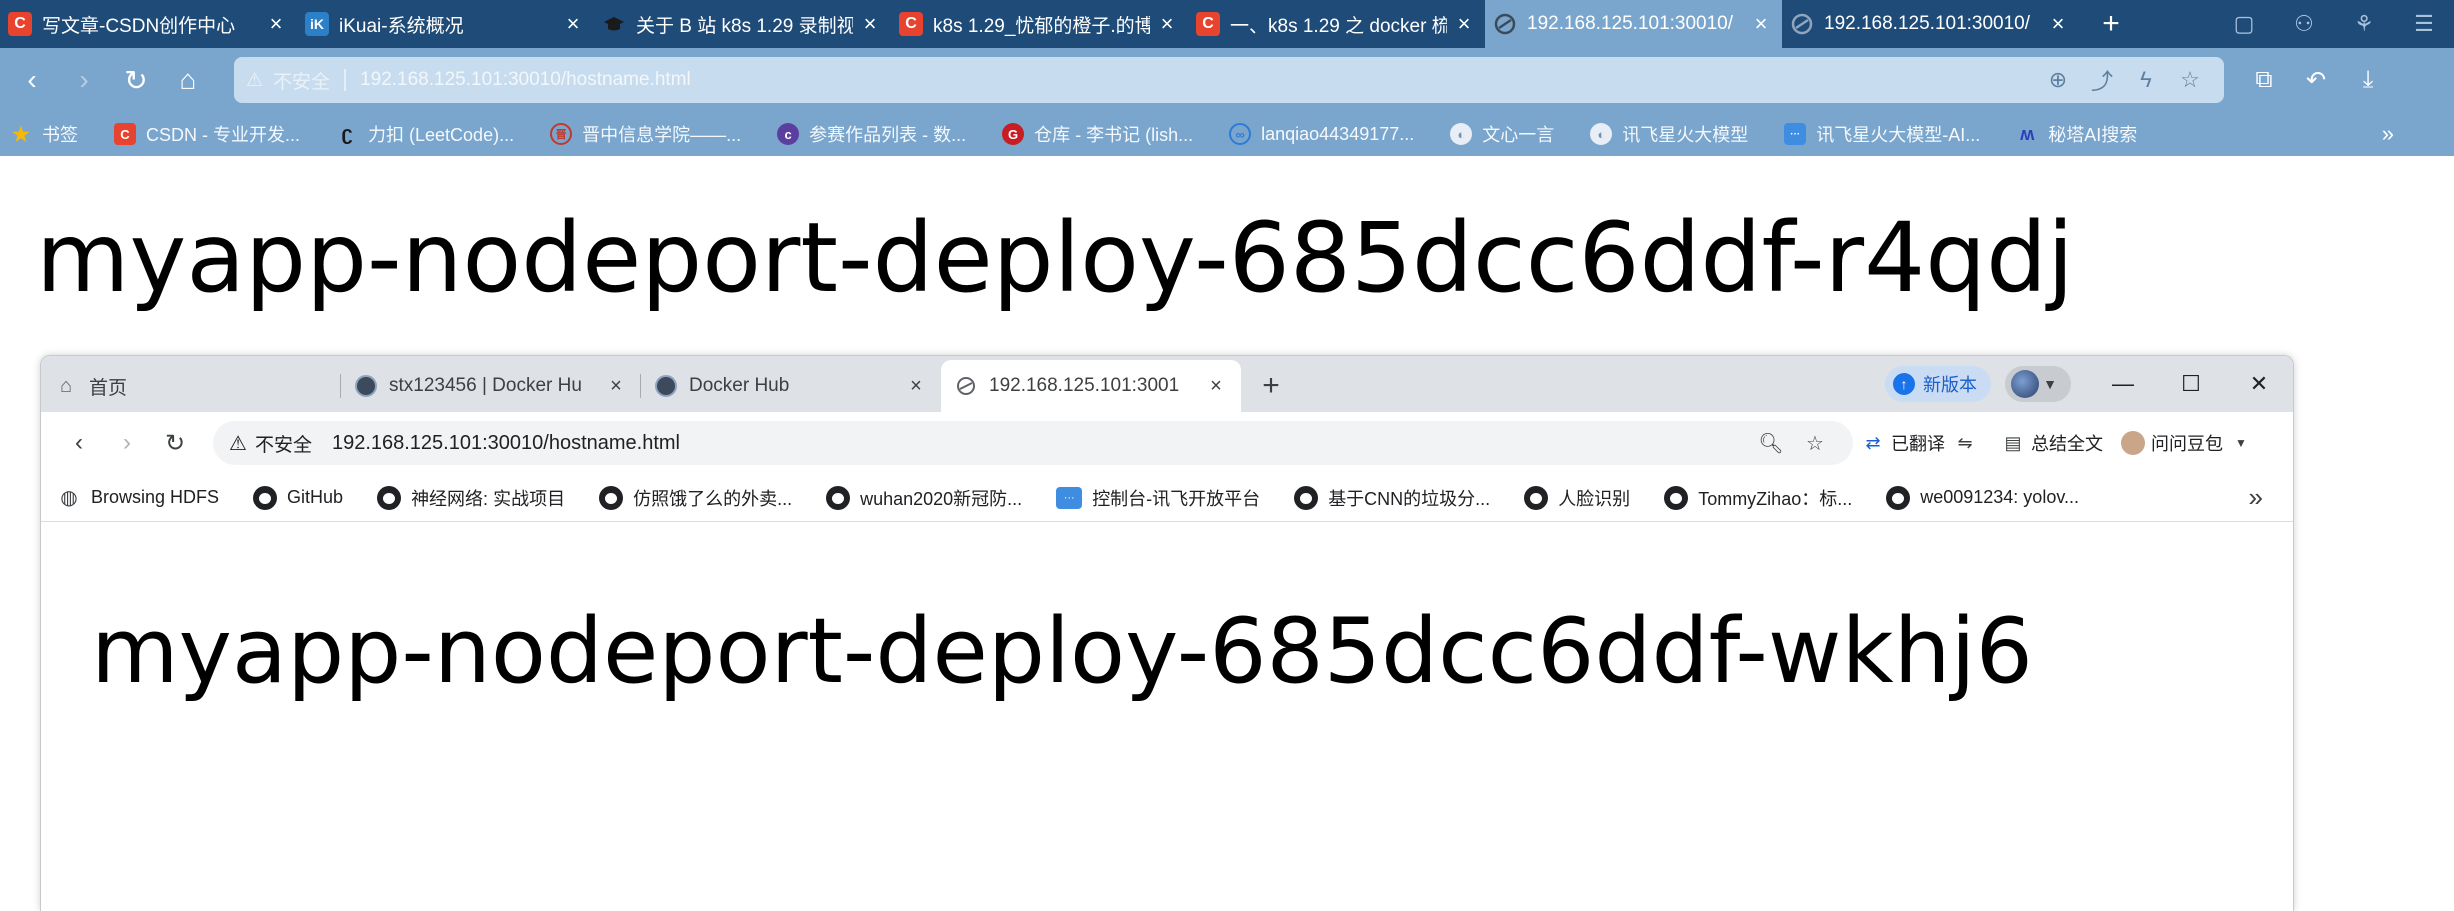 This screenshot has height=911, width=2454. What do you see at coordinates (2364, 24) in the screenshot?
I see `shirt-icon: ⚘` at bounding box center [2364, 24].